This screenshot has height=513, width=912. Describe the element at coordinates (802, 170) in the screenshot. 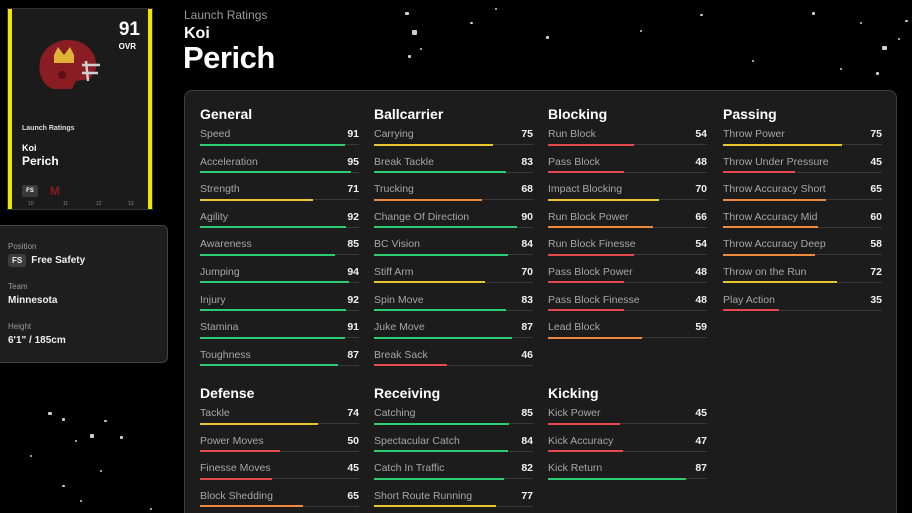

I see `stat-row: Throw Under Pressure 45` at that location.